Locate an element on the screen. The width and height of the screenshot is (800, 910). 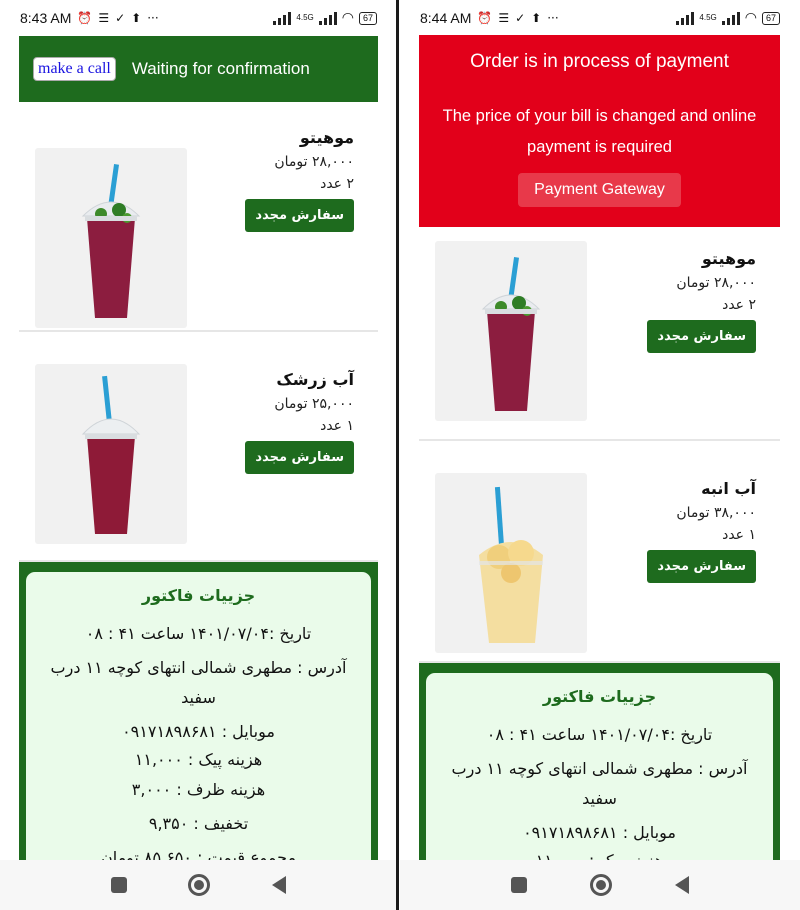
invoice-delivery: هزینه پیک : ۱۱,۰۰۰ is located at coordinates (198, 759).